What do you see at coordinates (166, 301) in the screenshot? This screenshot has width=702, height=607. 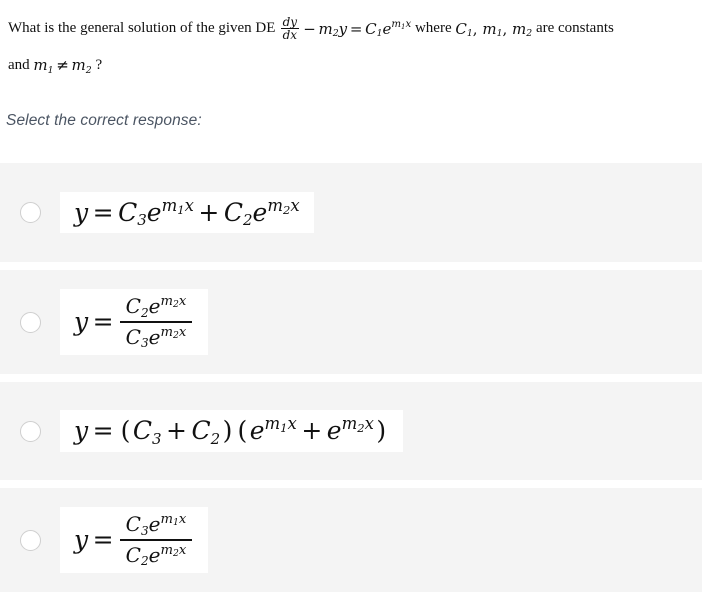 I see `b-num-exp-m: m` at bounding box center [166, 301].